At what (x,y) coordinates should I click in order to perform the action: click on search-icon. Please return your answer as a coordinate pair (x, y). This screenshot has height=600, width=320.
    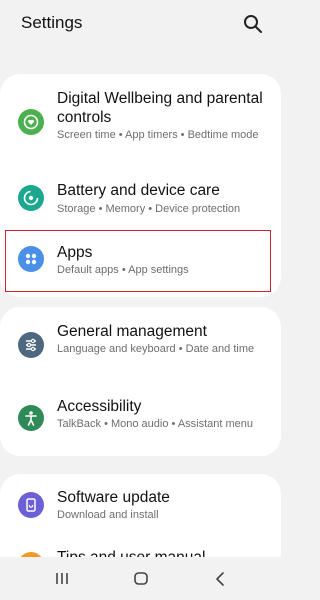
    Looking at the image, I should click on (253, 24).